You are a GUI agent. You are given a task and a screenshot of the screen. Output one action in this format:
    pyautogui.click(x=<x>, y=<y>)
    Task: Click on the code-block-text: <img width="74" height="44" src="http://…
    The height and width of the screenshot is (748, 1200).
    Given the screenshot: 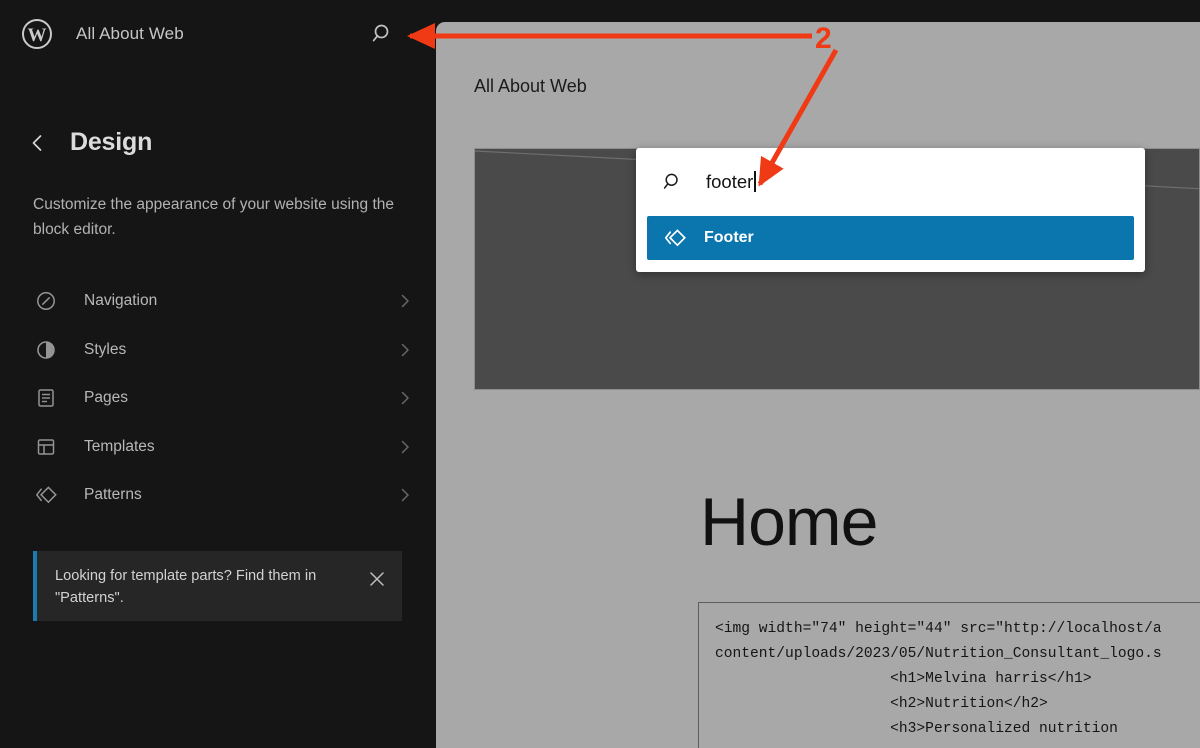 What is the action you would take?
    pyautogui.click(x=938, y=679)
    